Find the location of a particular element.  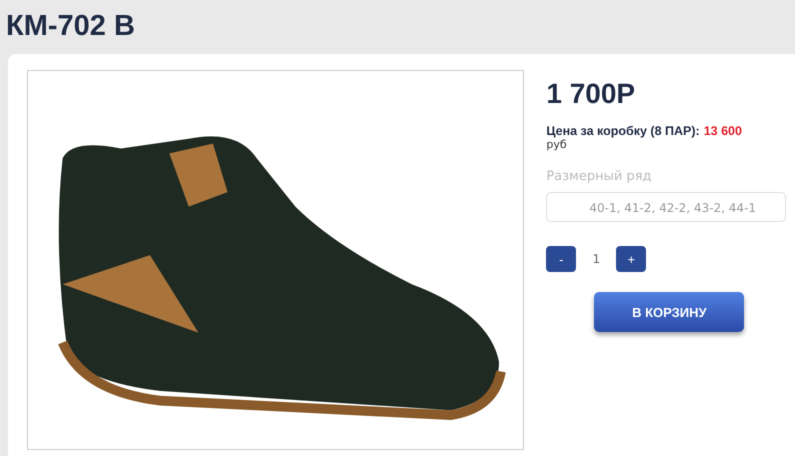

add-to-cart-button: В КОРЗИНУ is located at coordinates (669, 312).